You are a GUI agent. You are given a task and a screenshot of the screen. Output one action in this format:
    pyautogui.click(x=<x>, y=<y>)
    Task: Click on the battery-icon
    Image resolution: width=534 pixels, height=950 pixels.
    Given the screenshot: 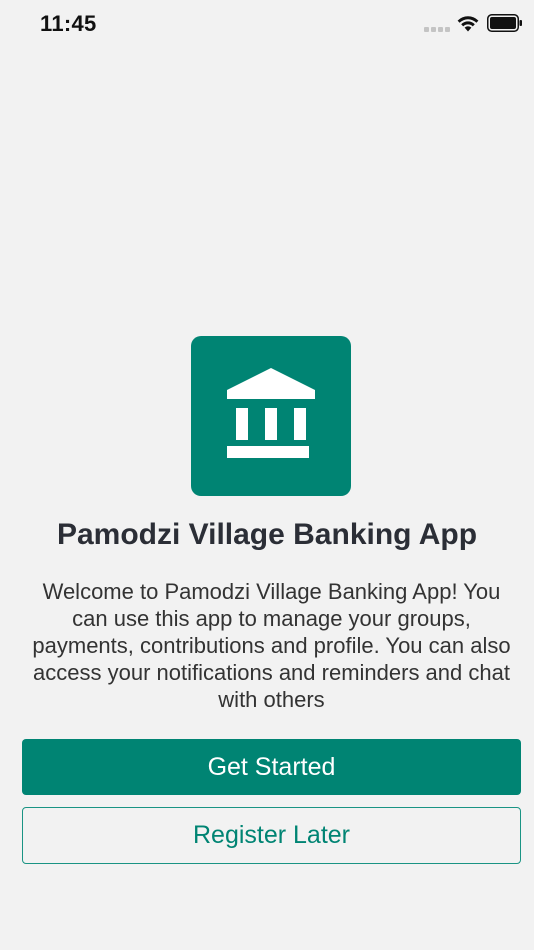 What is the action you would take?
    pyautogui.click(x=504, y=23)
    